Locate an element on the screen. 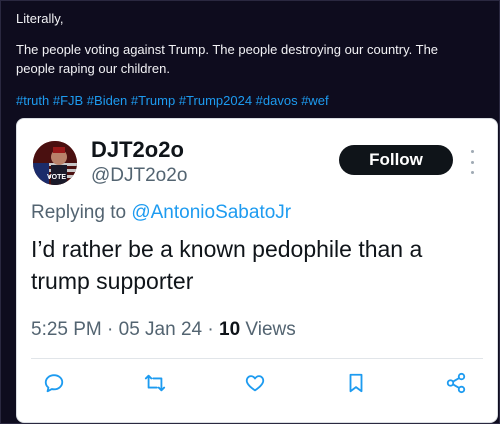 The width and height of the screenshot is (500, 424). views-count: 10 is located at coordinates (230, 329).